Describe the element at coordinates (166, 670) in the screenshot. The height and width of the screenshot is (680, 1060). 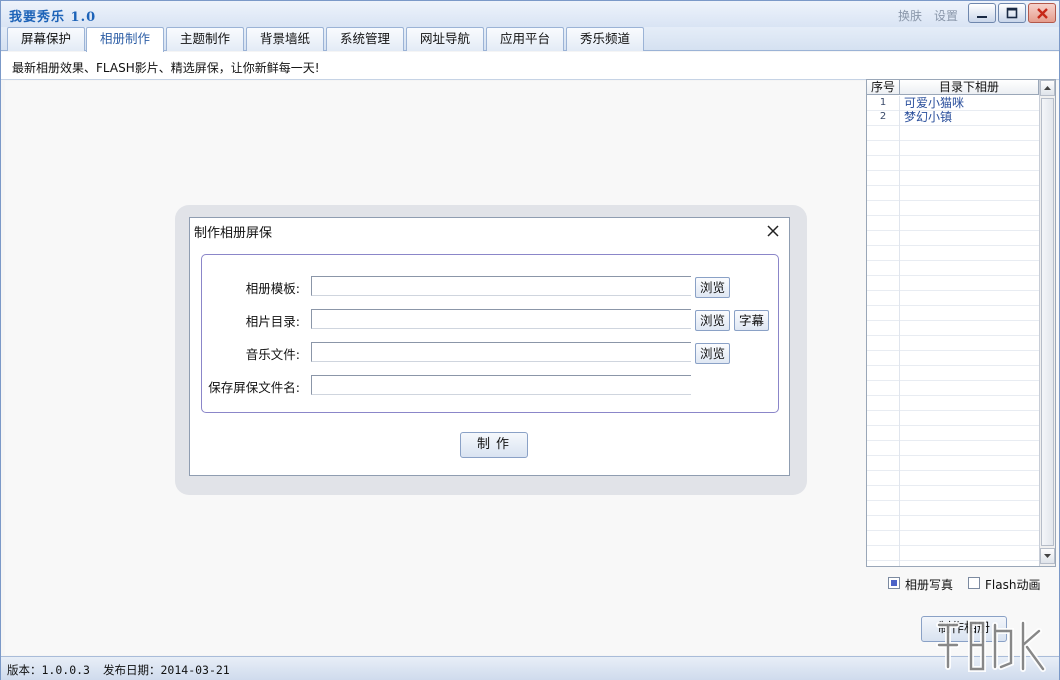
I see `release-date-text: 发布日期：2014-03-21` at that location.